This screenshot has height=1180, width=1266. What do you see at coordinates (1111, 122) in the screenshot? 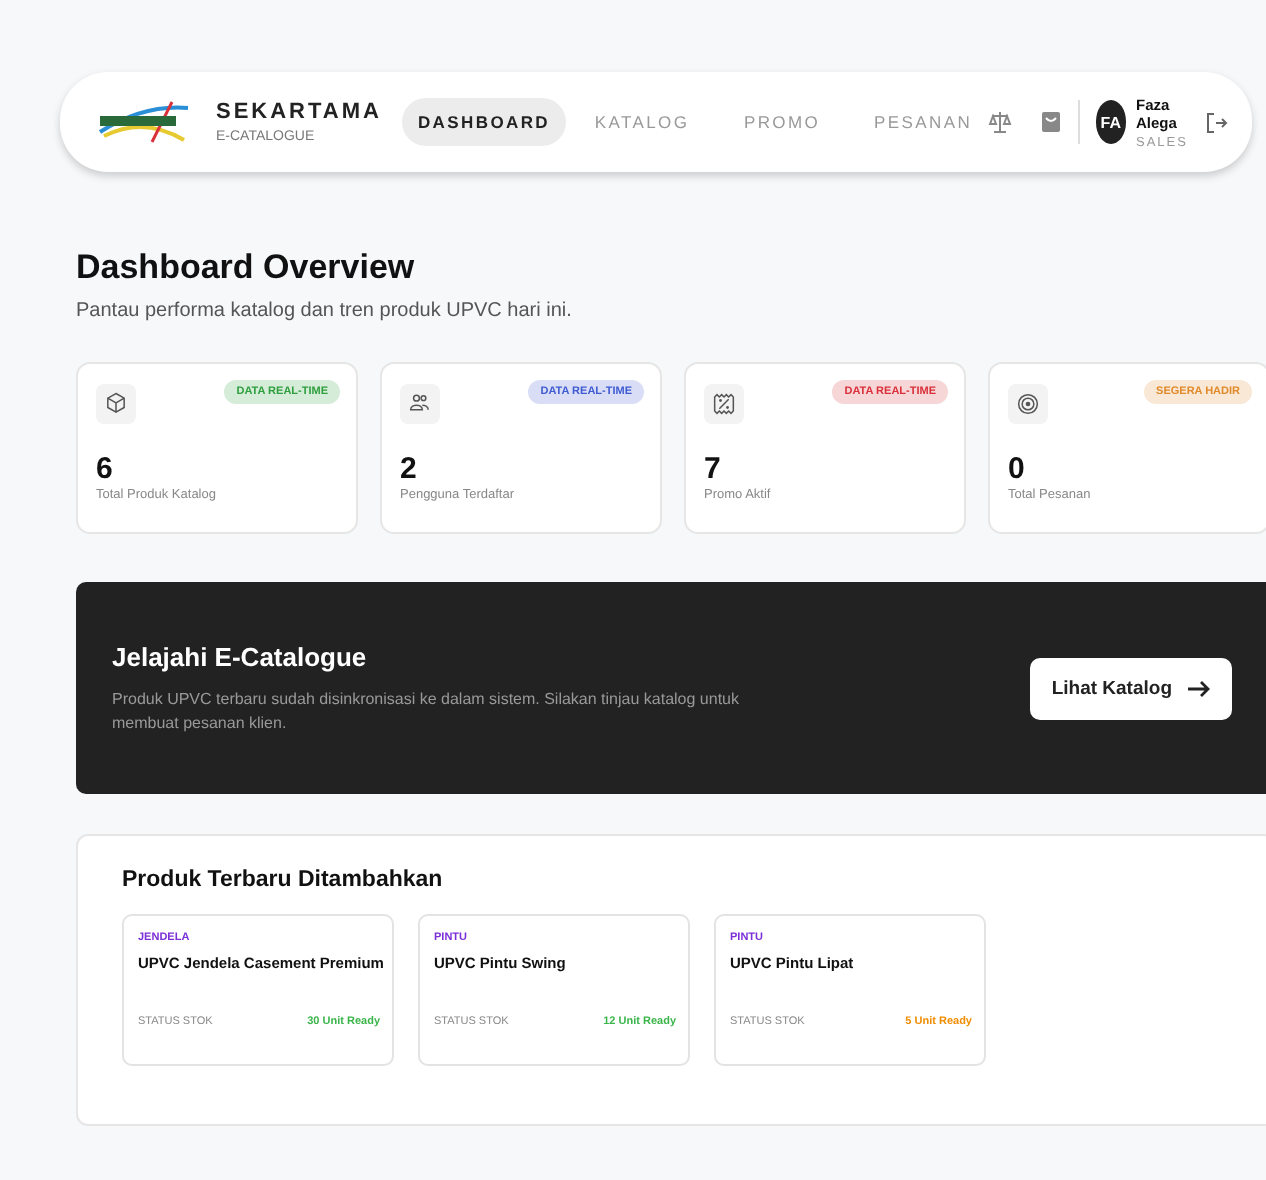
I see `user-avatar: FA` at bounding box center [1111, 122].